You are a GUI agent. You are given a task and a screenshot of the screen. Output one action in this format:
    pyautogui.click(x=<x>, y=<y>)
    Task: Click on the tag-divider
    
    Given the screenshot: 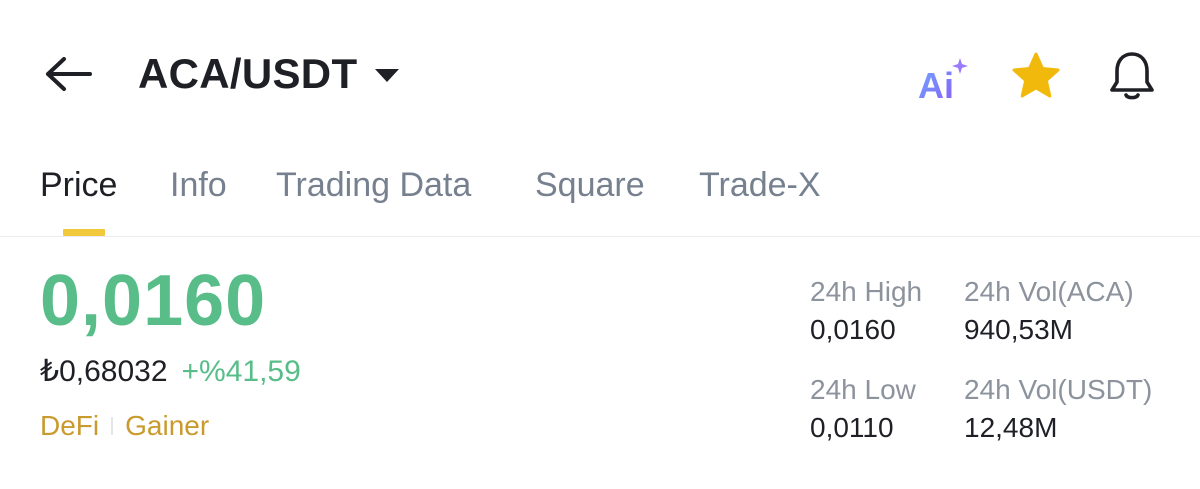 What is the action you would take?
    pyautogui.click(x=112, y=426)
    